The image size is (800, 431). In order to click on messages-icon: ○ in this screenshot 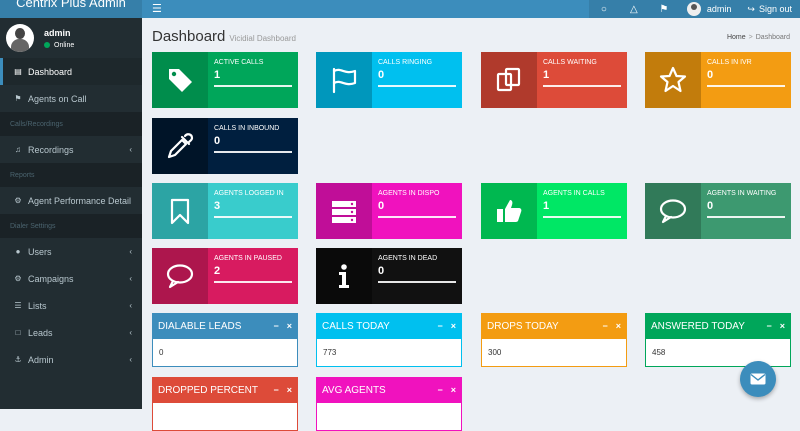, I will do `click(603, 9)`.